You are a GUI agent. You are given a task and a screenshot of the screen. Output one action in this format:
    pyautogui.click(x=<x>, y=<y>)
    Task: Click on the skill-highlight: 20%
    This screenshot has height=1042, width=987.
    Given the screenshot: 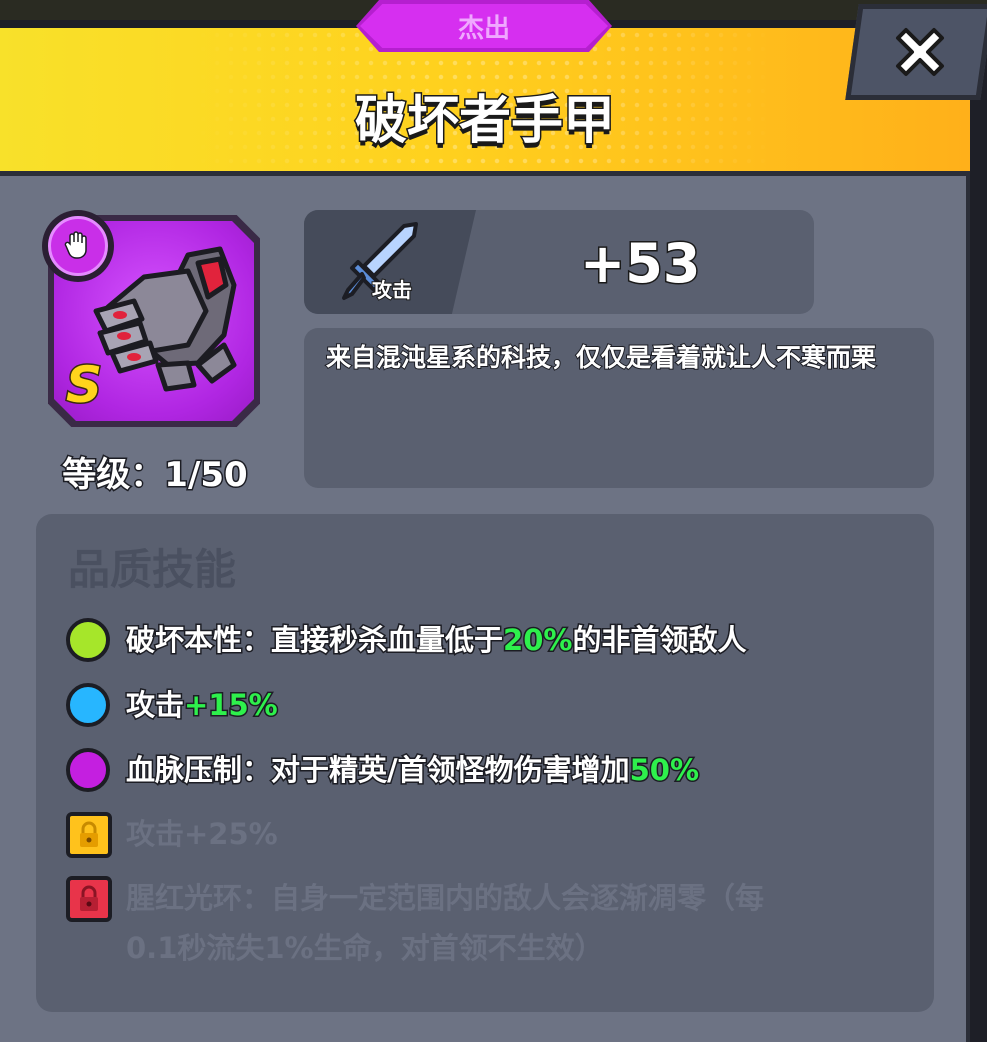 What is the action you would take?
    pyautogui.click(x=538, y=640)
    